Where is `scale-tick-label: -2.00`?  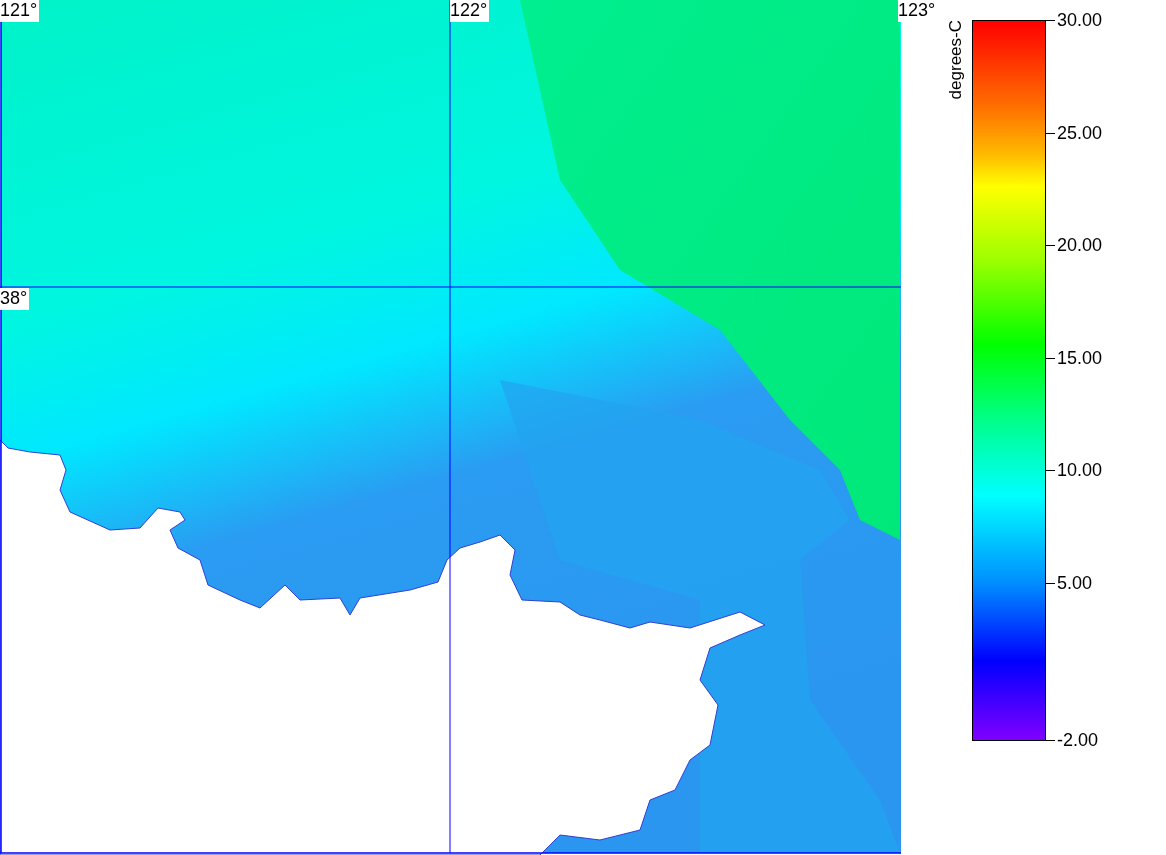
scale-tick-label: -2.00 is located at coordinates (1078, 740).